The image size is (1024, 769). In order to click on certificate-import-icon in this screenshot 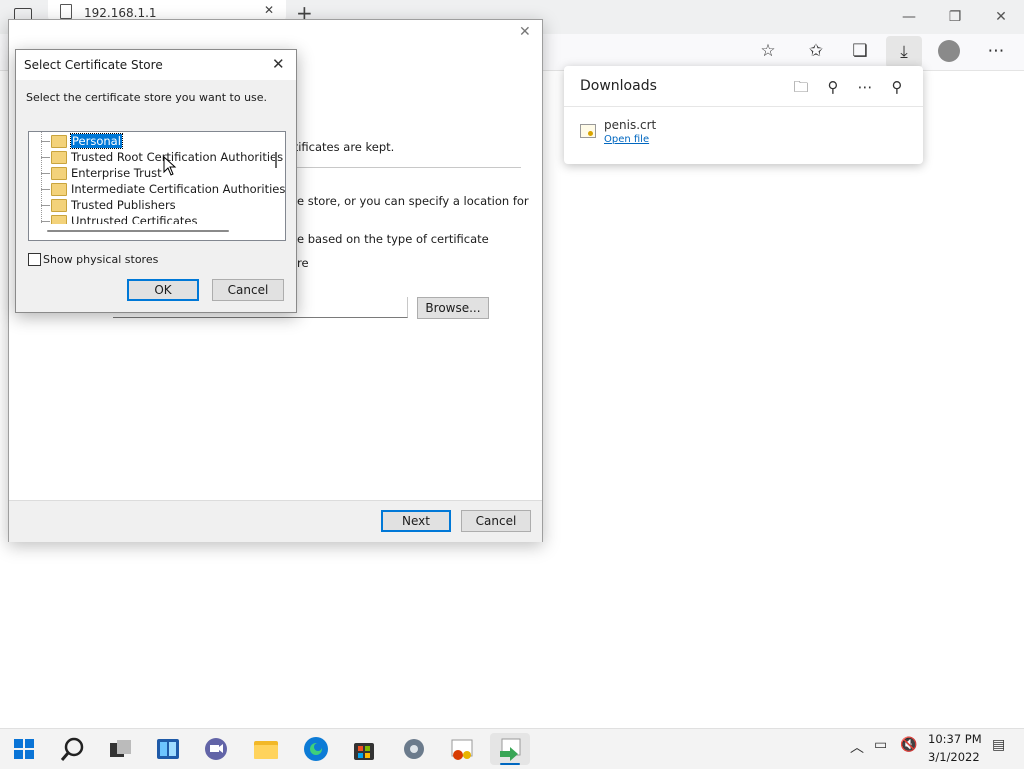, I will do `click(510, 749)`.